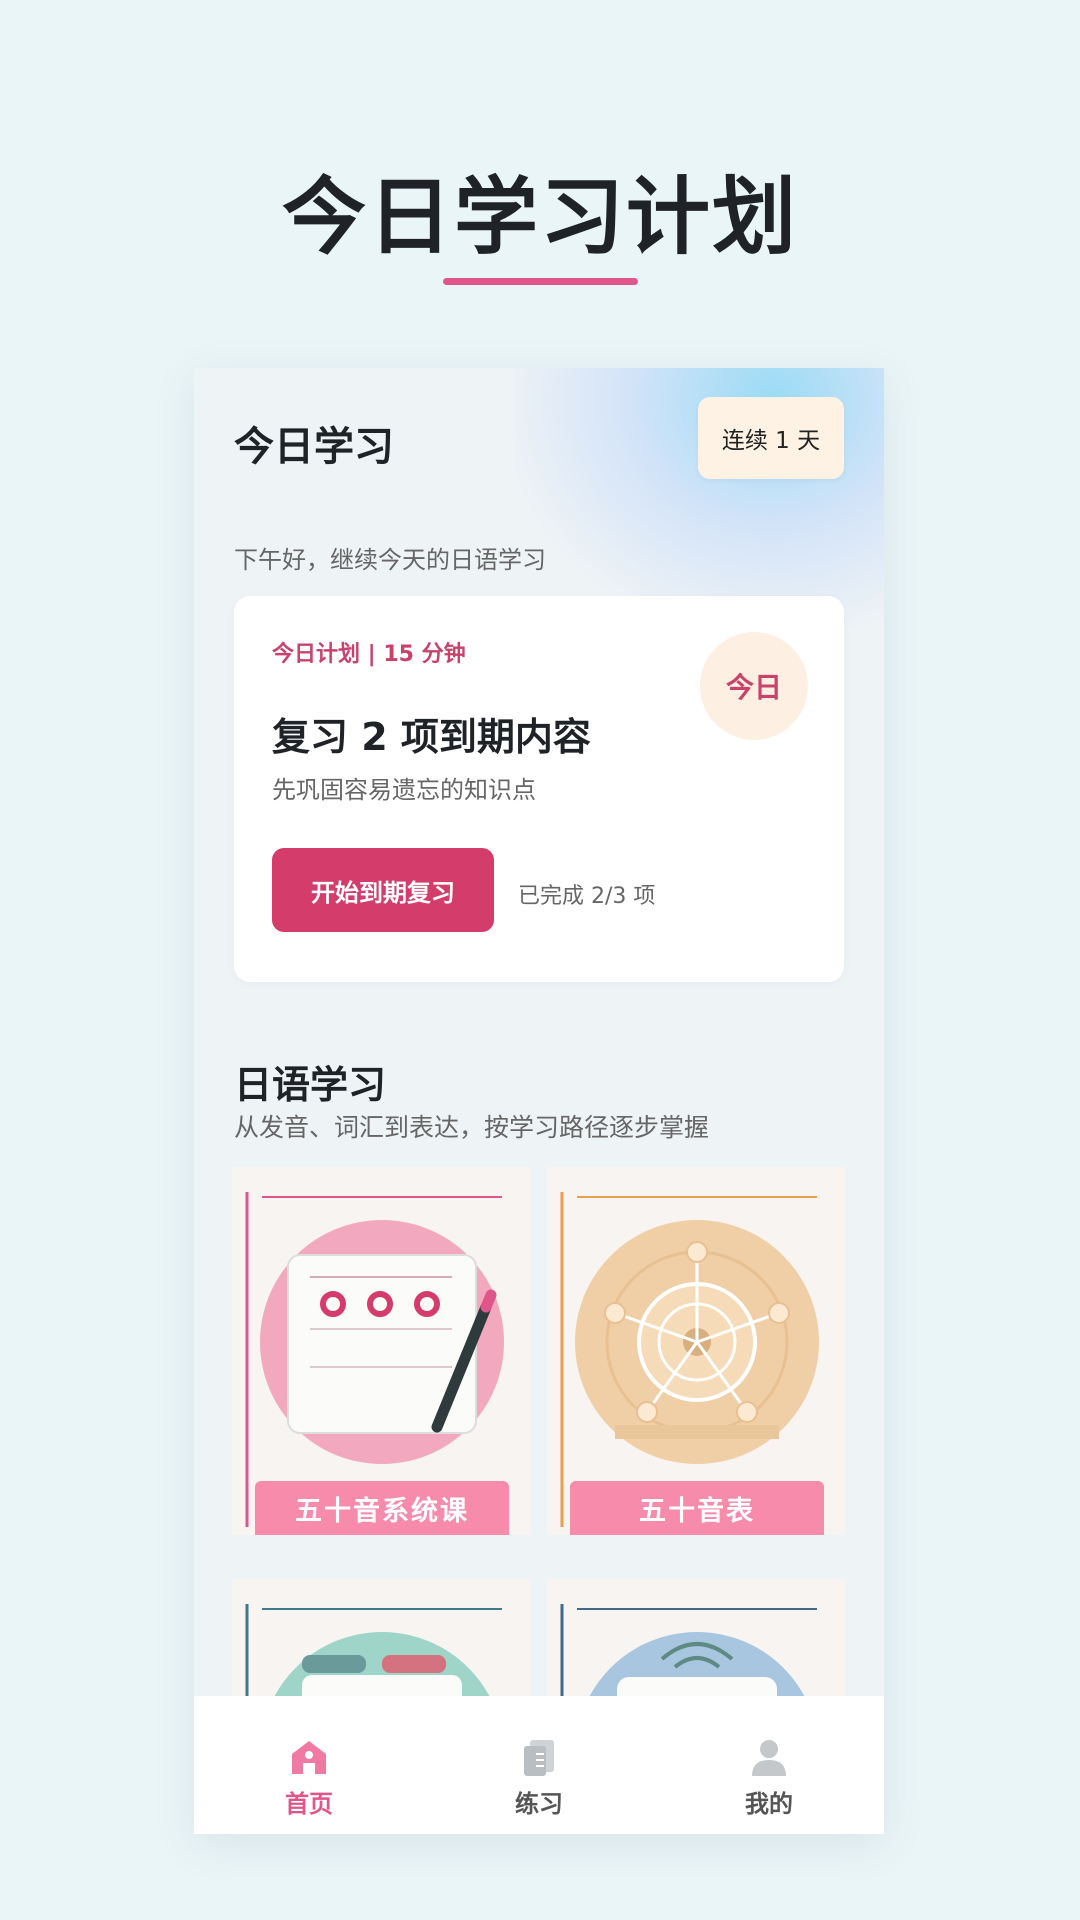  I want to click on nav-practice: 练习, so click(539, 1757).